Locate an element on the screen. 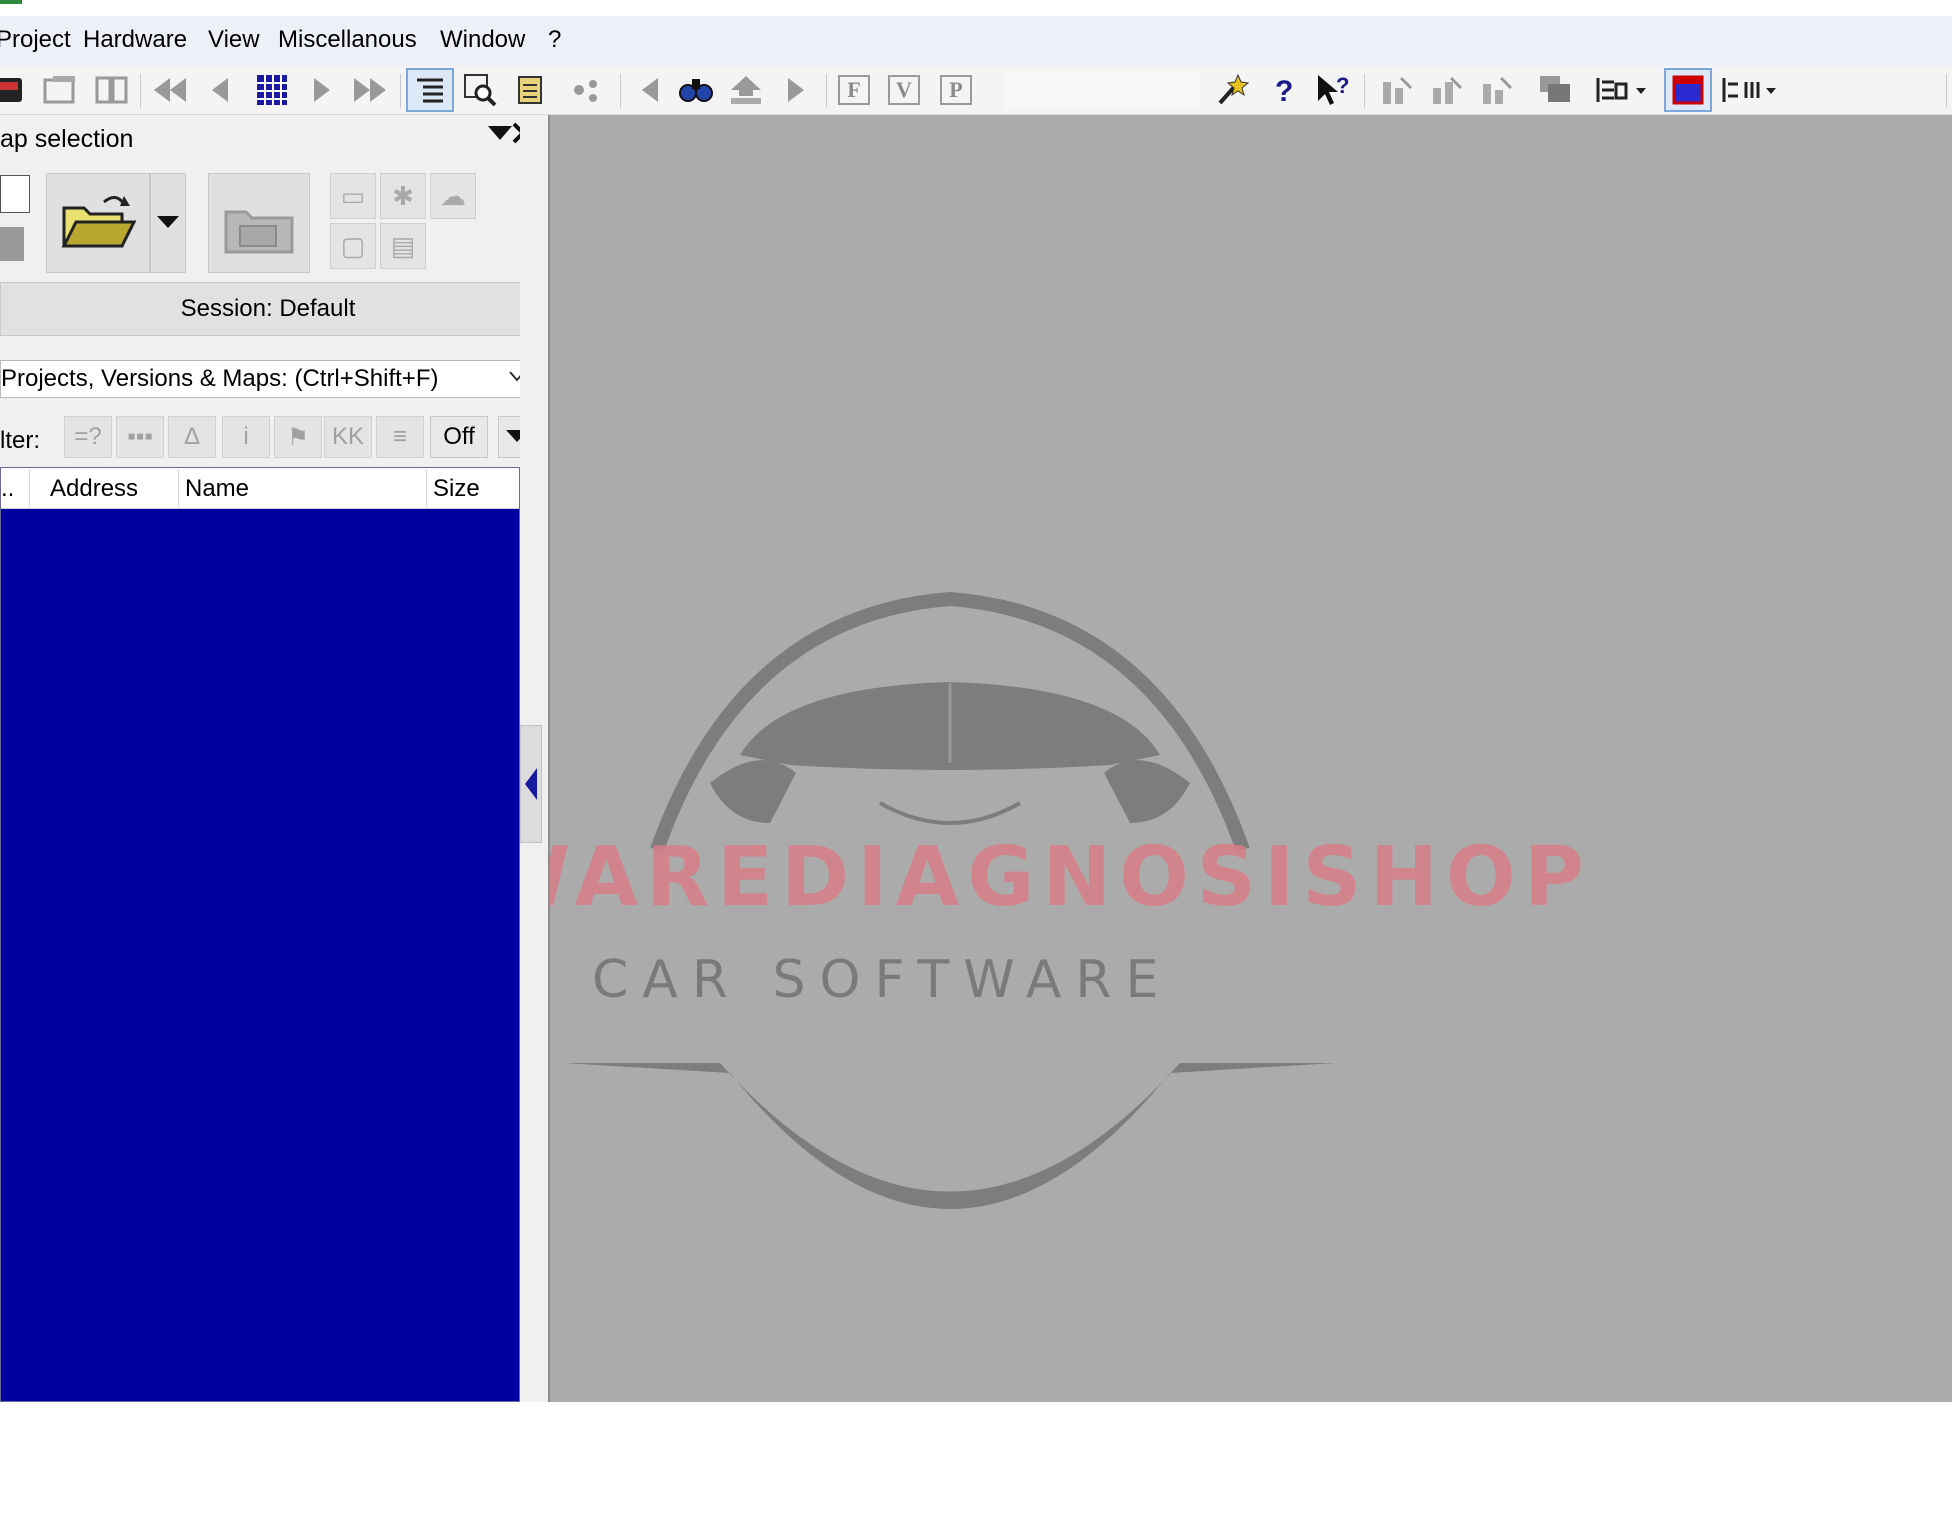 The height and width of the screenshot is (1532, 1952). tool-a-icon is located at coordinates (1396, 90).